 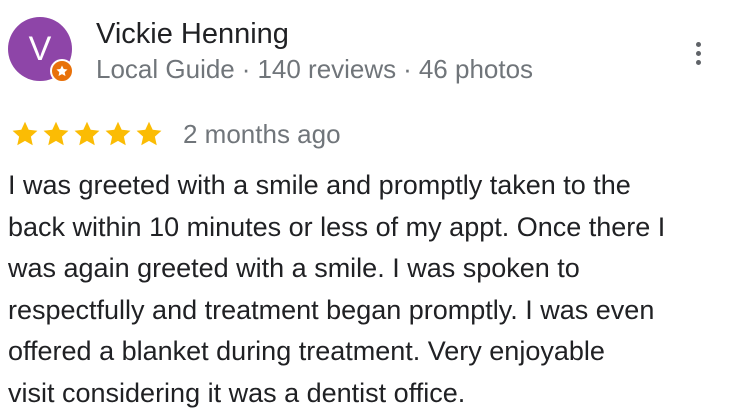 I want to click on reviewer-name: Vickie Henning, so click(x=192, y=34).